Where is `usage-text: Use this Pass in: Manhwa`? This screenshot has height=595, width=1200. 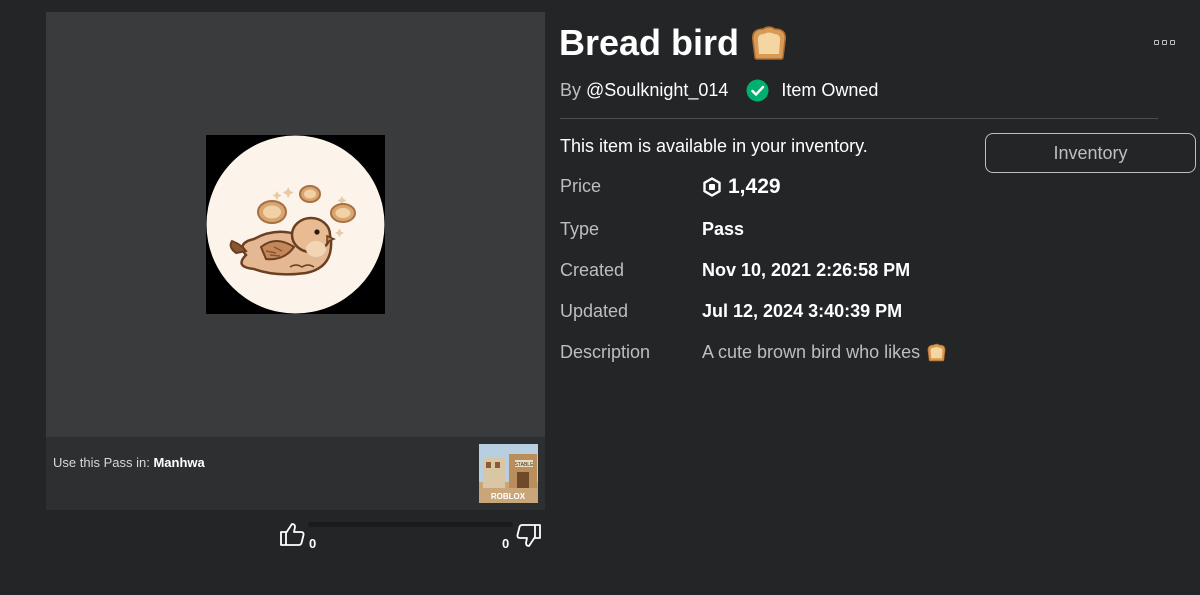 usage-text: Use this Pass in: Manhwa is located at coordinates (129, 462).